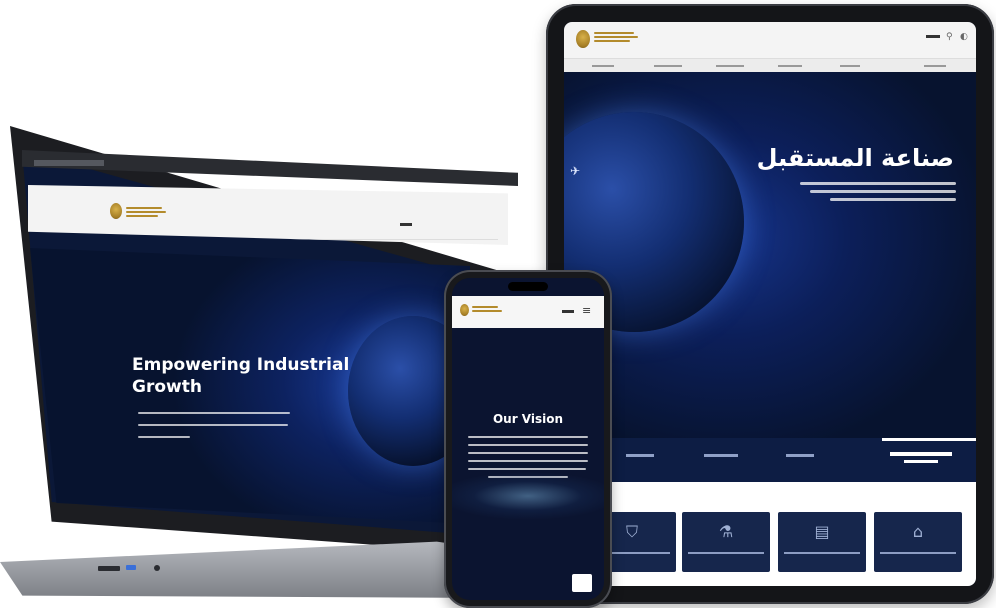 The image size is (996, 608). I want to click on accessibility-icon: ◐, so click(964, 37).